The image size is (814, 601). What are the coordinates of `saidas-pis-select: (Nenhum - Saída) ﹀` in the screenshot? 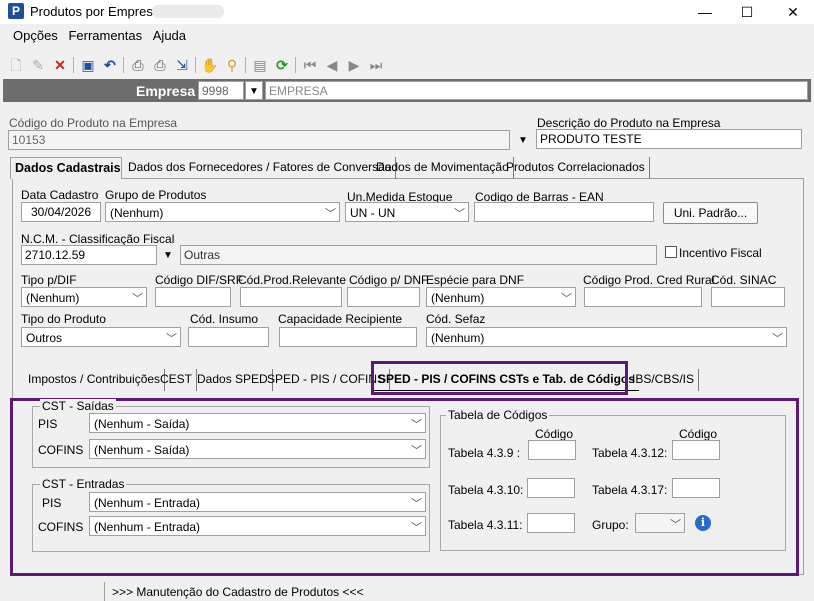 It's located at (257, 423).